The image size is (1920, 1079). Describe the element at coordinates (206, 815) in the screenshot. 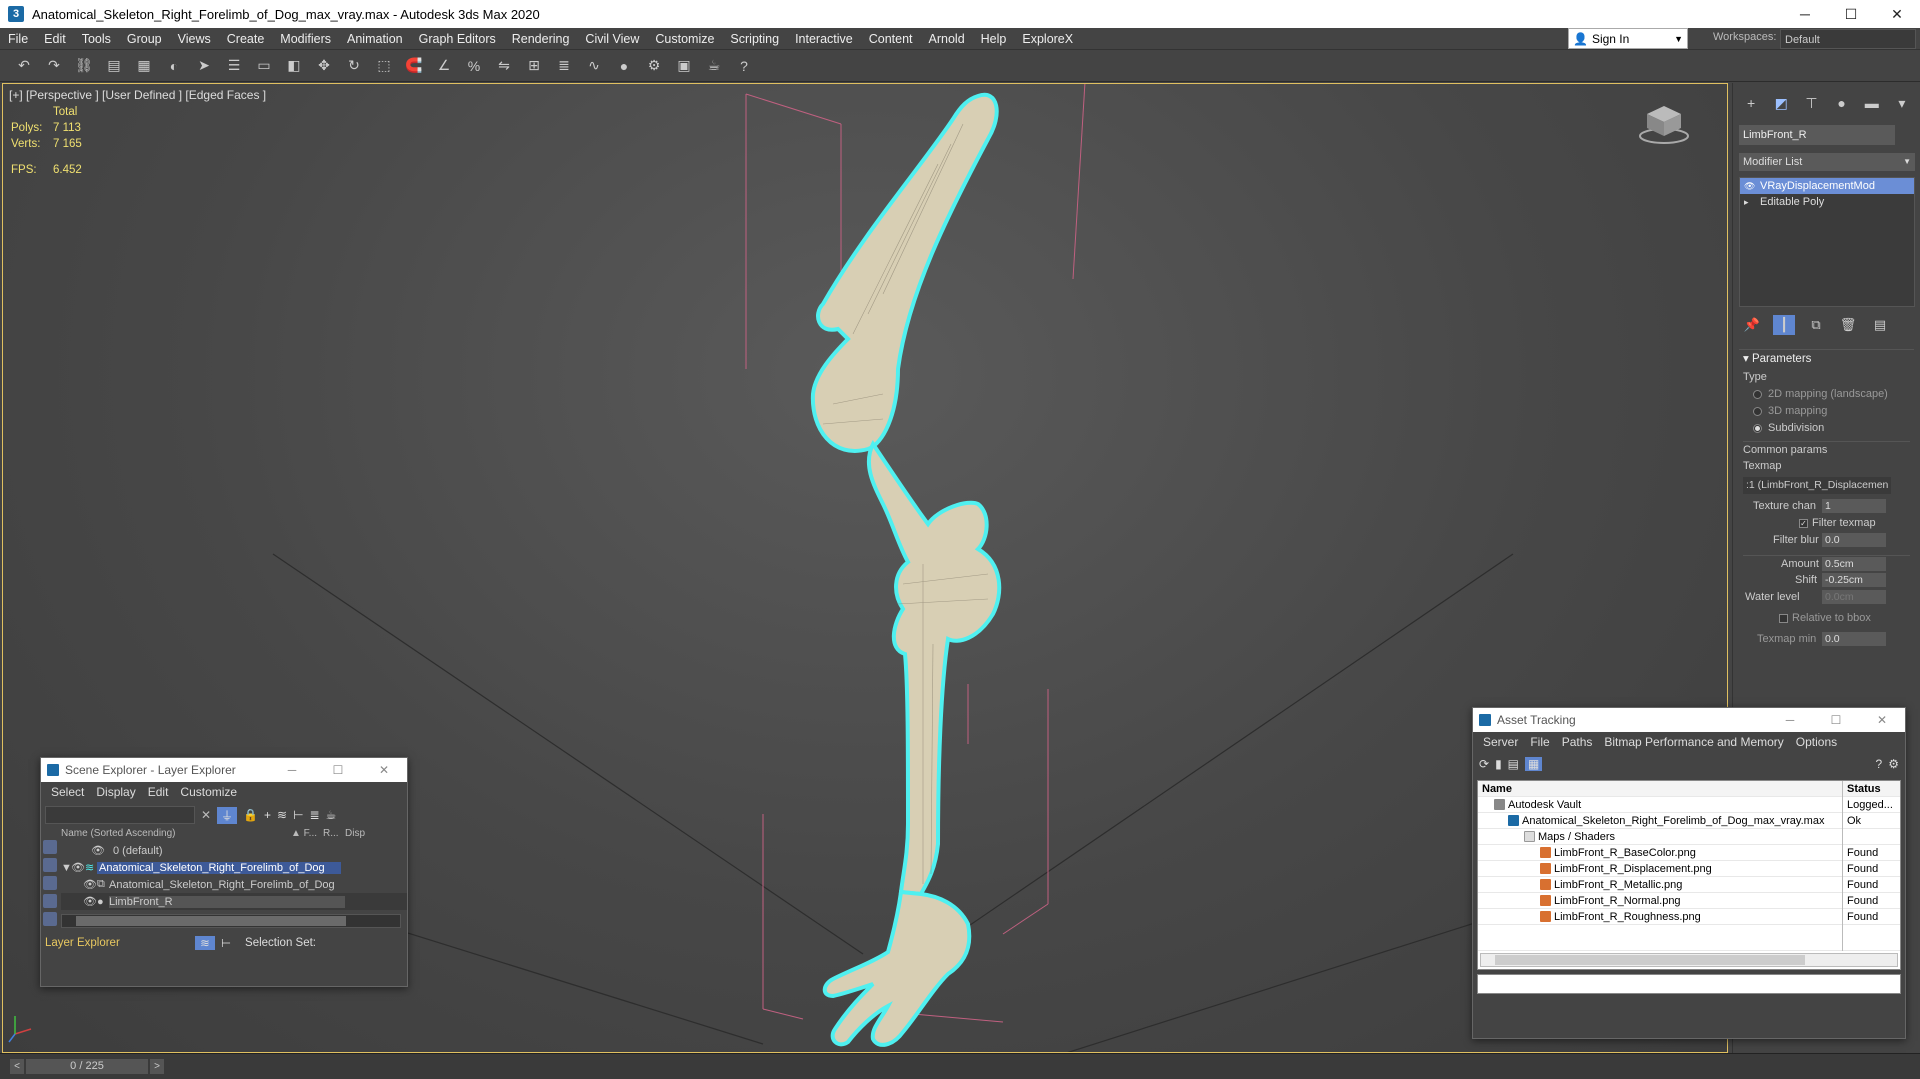

I see `clear-search-icon: ✕` at that location.